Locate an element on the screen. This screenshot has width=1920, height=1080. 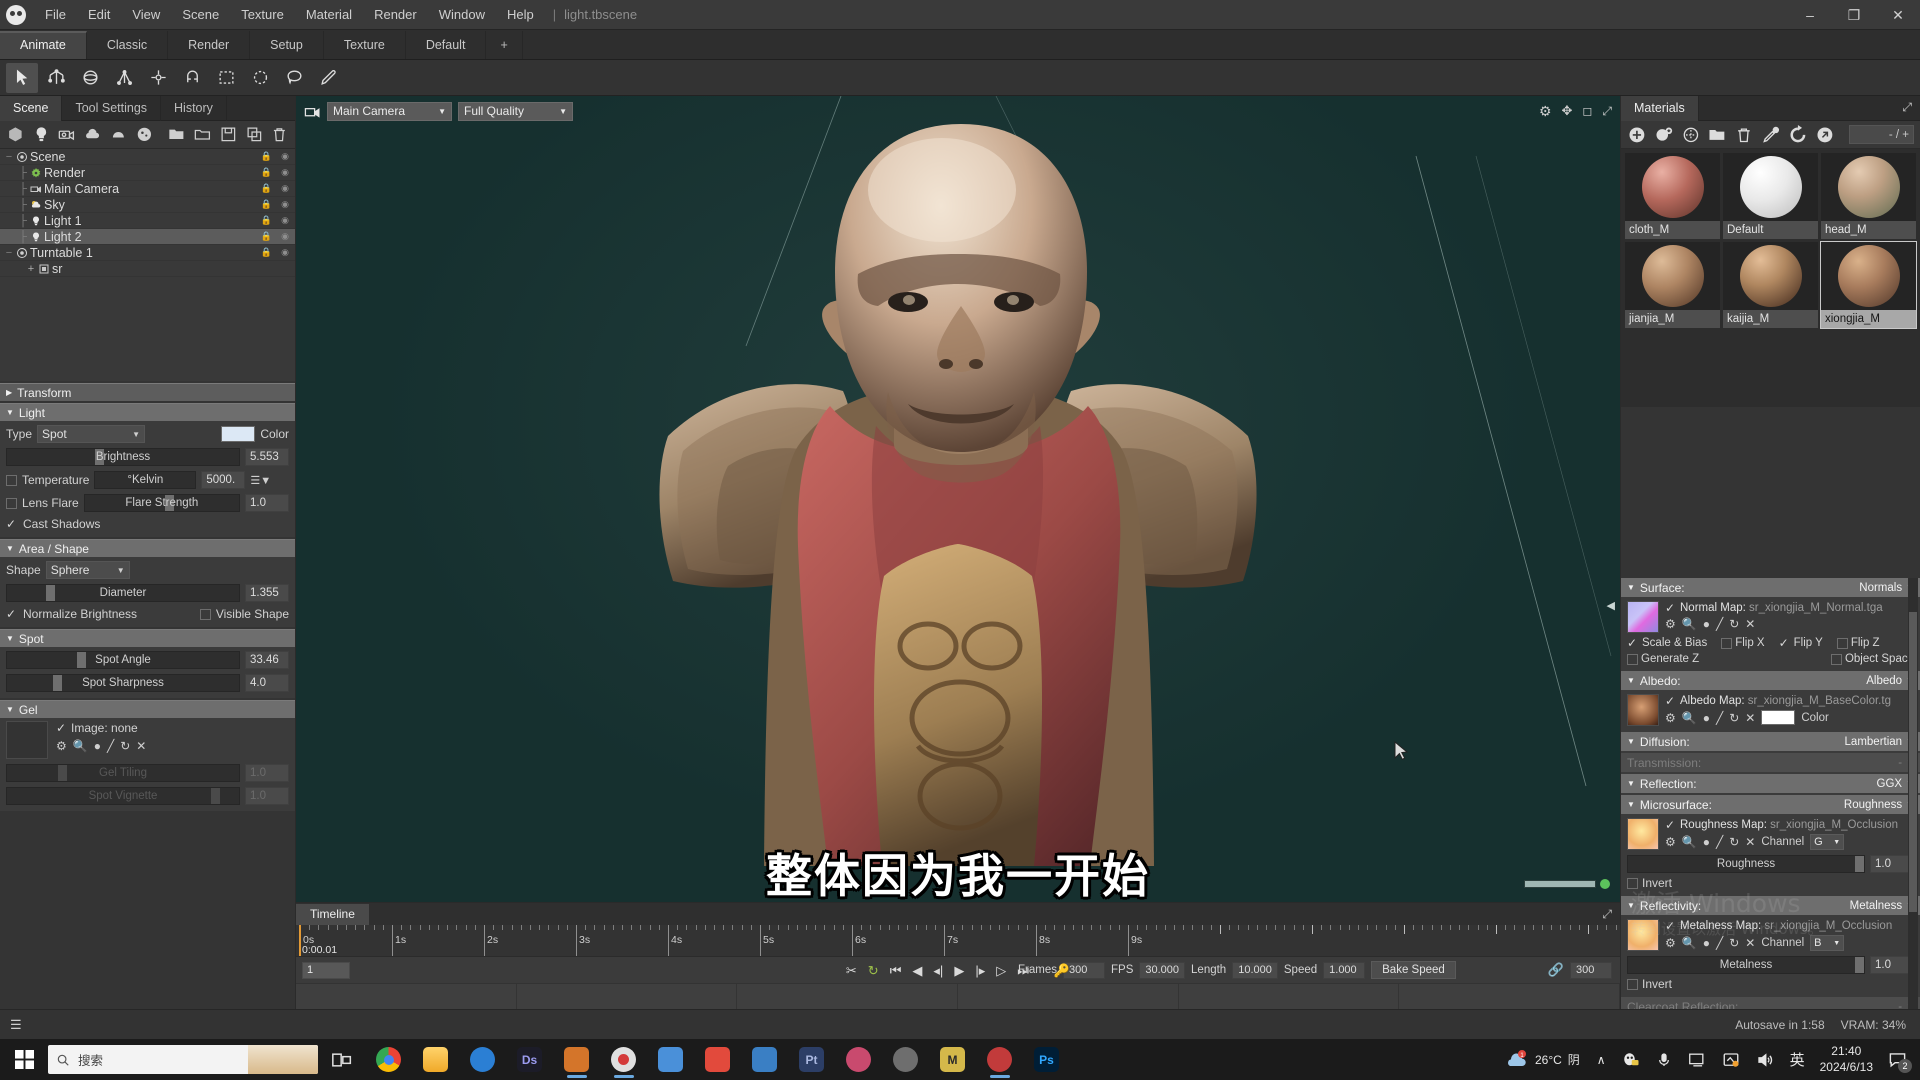
tree-row-light-1: ├ Light 1 🔒 ◉ is located at coordinates (147, 221).